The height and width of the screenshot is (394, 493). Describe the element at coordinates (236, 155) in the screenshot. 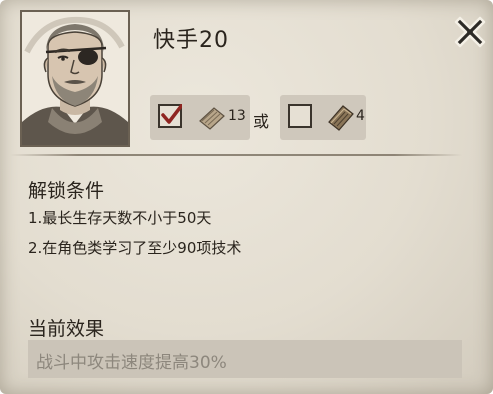

I see `divider` at that location.